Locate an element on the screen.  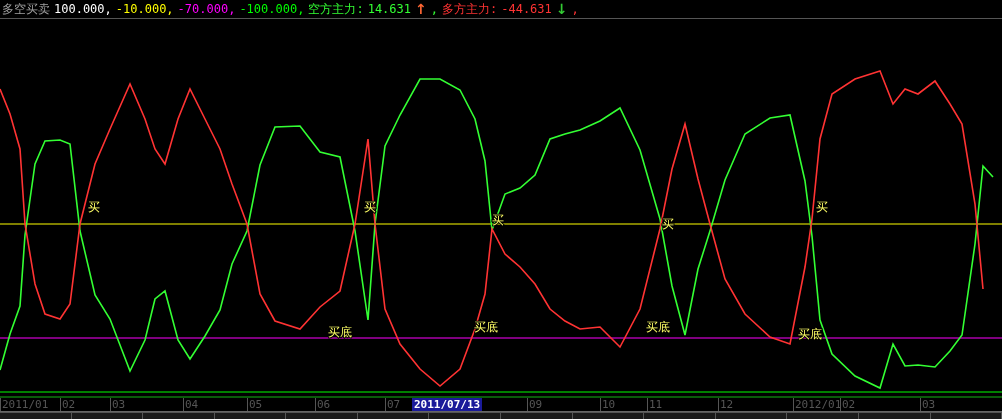
level-value: -70.000, is located at coordinates (206, 9).